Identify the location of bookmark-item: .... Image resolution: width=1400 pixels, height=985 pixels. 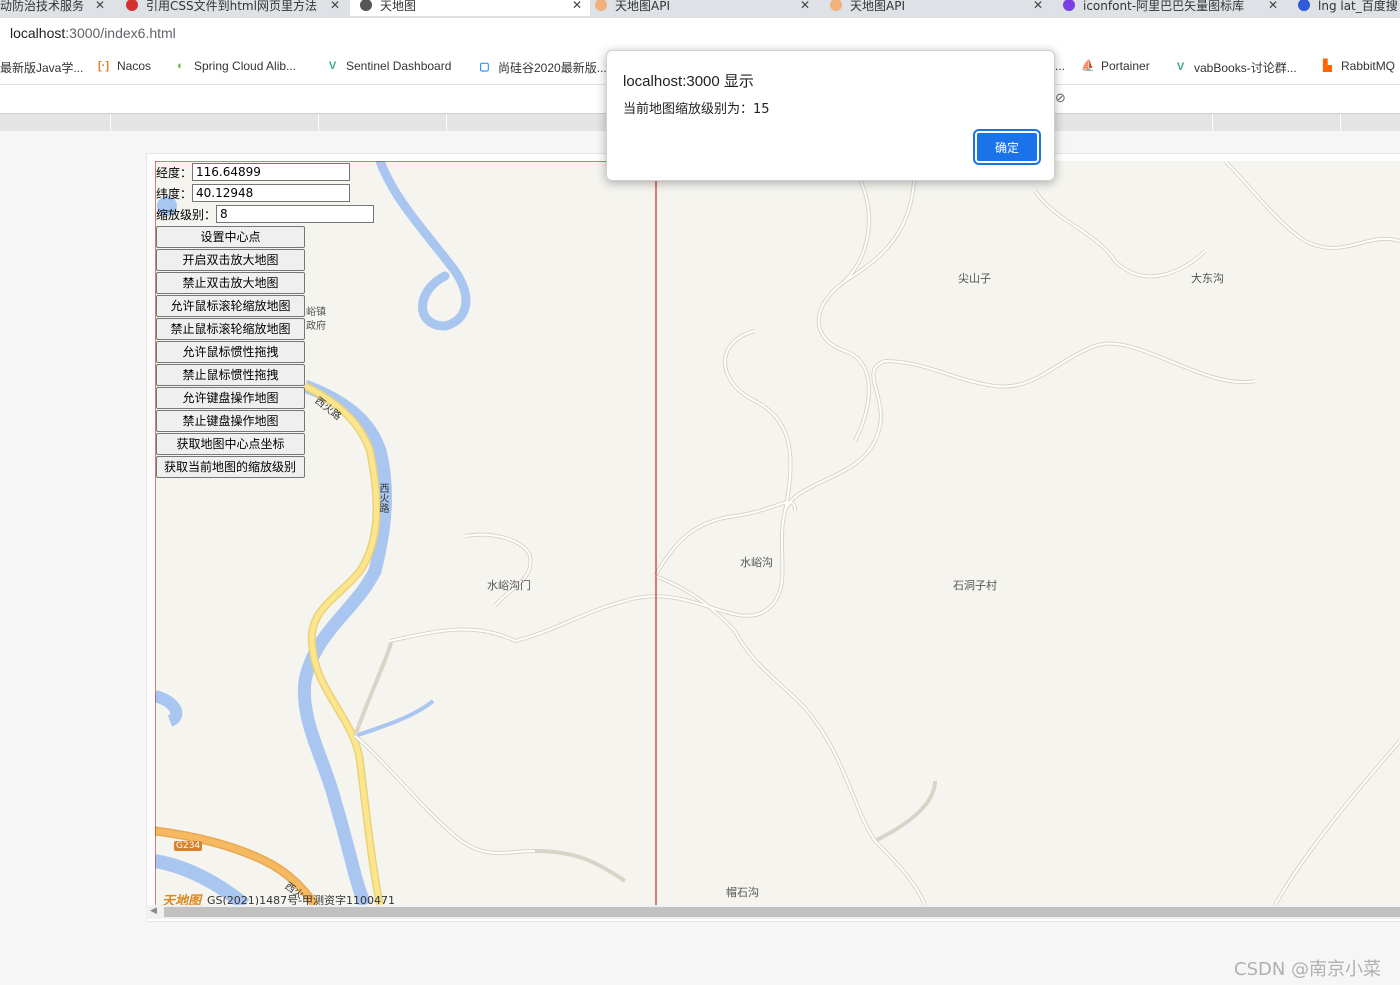
(1060, 66).